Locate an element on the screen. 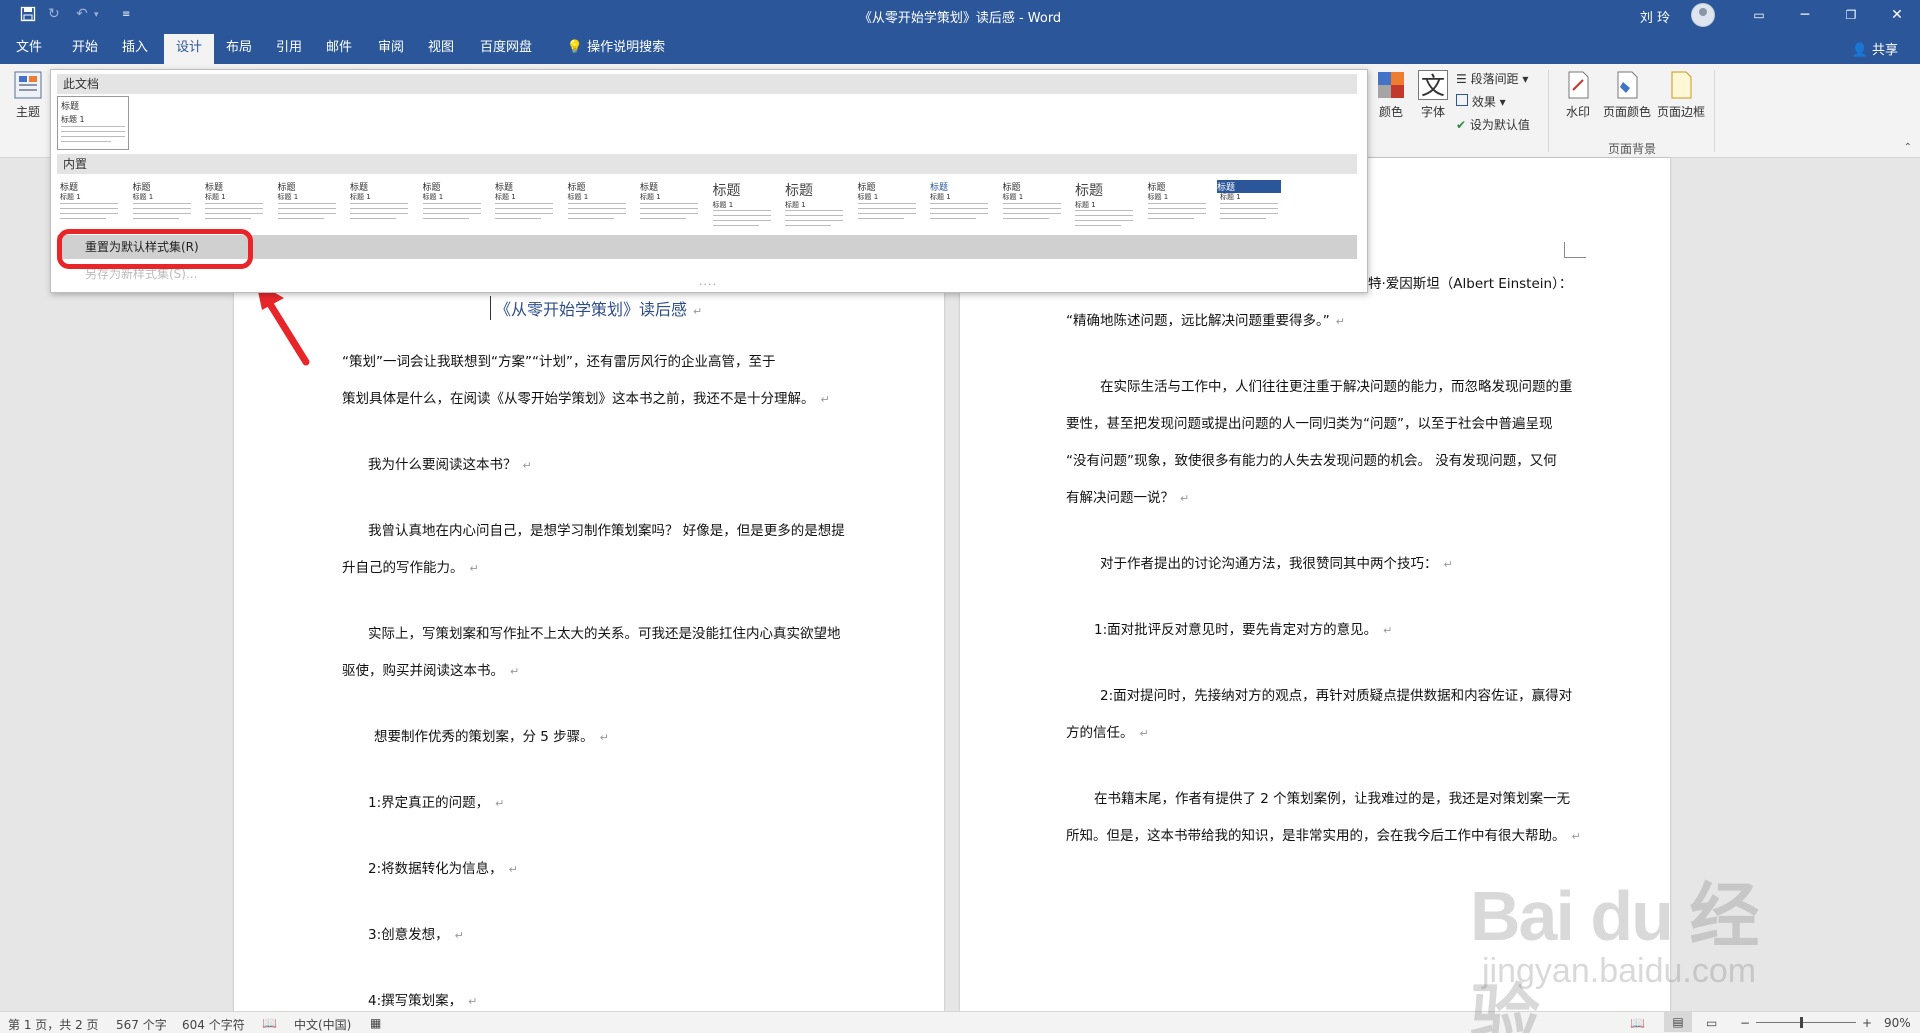 The image size is (1920, 1033). colors-button: 颜色 is located at coordinates (1391, 95).